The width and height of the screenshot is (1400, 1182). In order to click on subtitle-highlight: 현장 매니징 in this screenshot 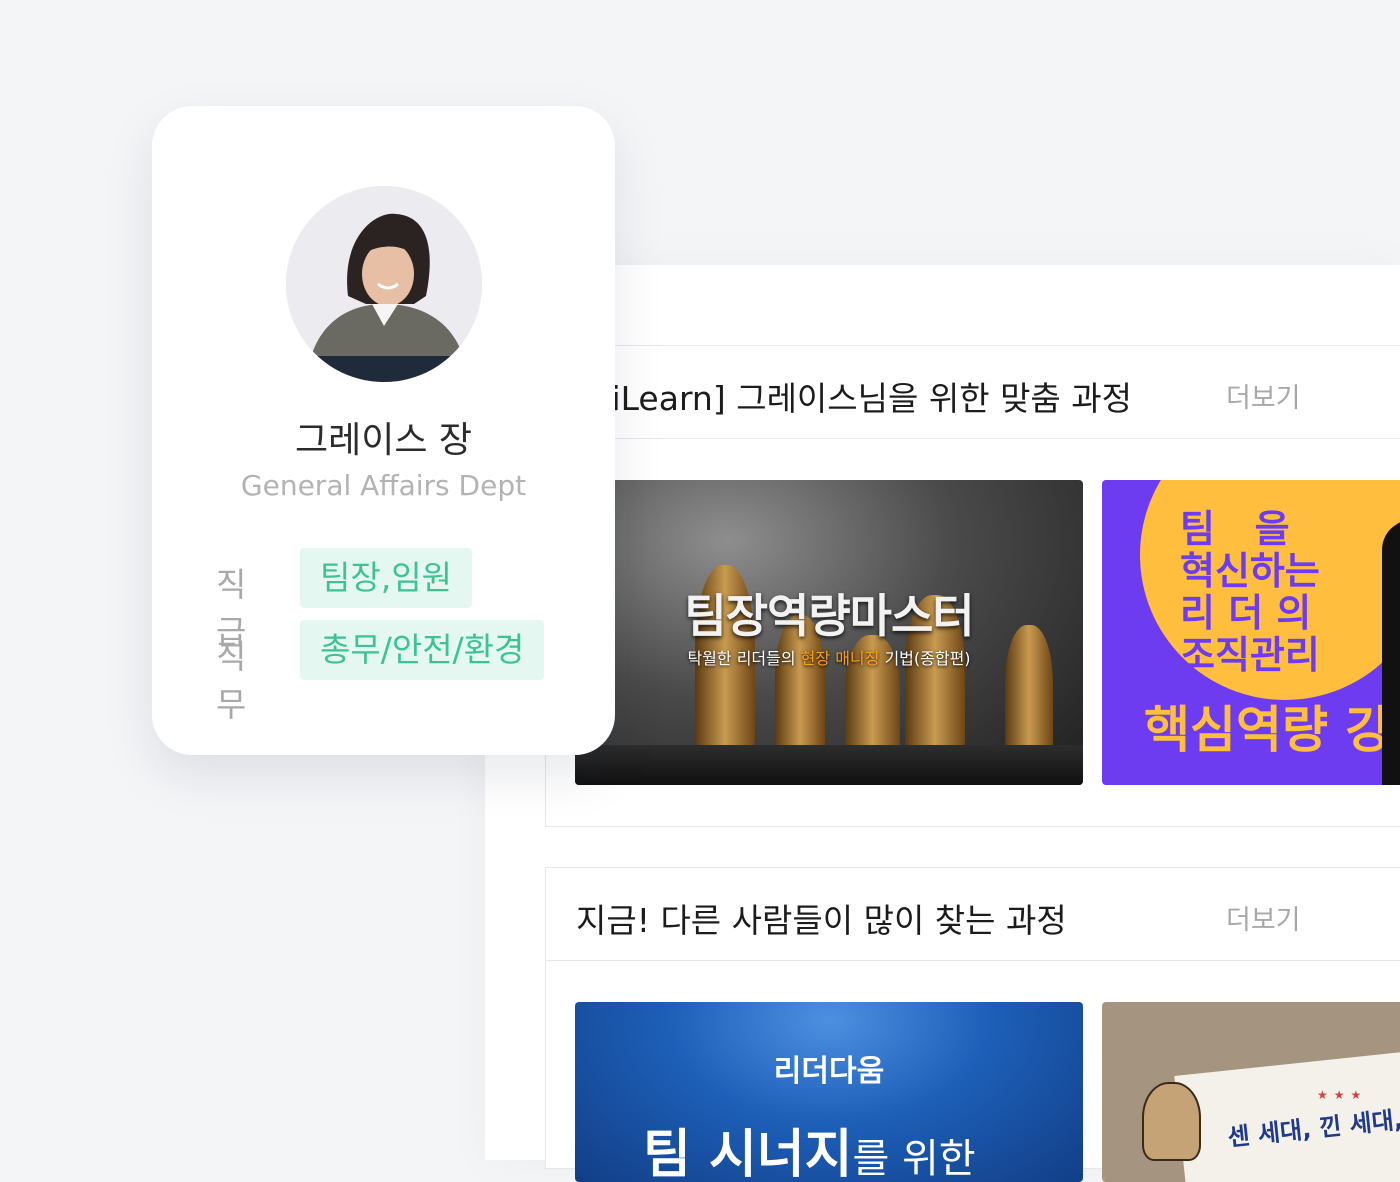, I will do `click(840, 658)`.